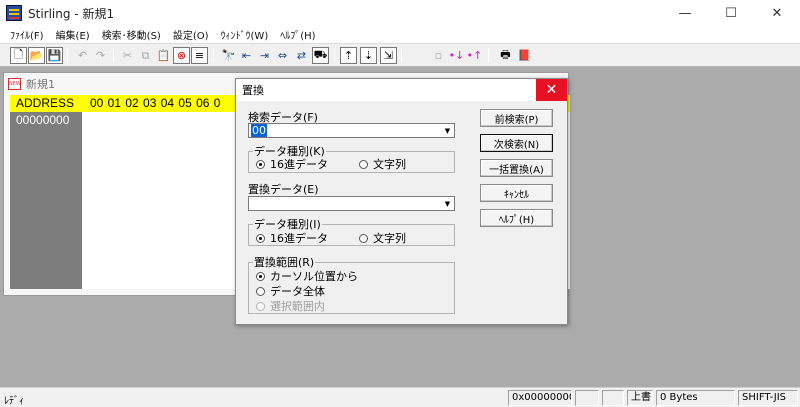 This screenshot has height=407, width=800. I want to click on range-selection-label: 選択範囲内, so click(297, 306).